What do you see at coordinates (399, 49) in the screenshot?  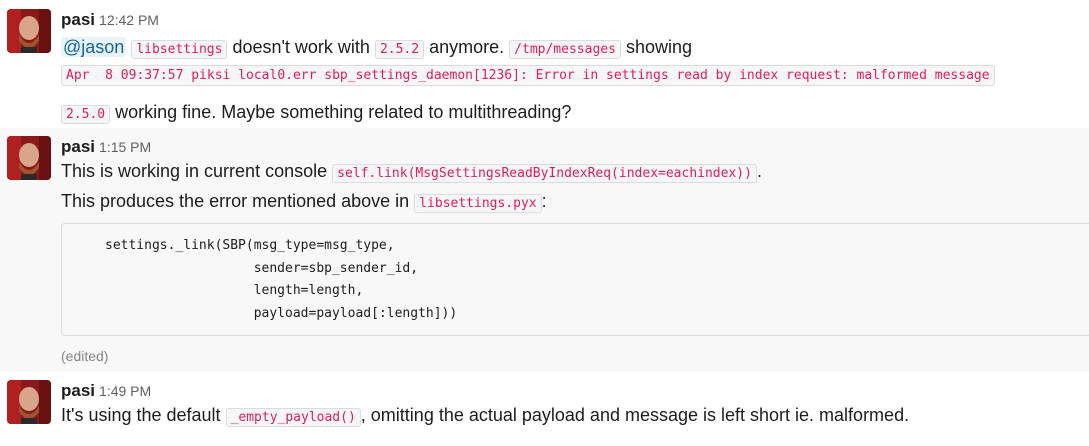 I see `inline-code: 2.5.2` at bounding box center [399, 49].